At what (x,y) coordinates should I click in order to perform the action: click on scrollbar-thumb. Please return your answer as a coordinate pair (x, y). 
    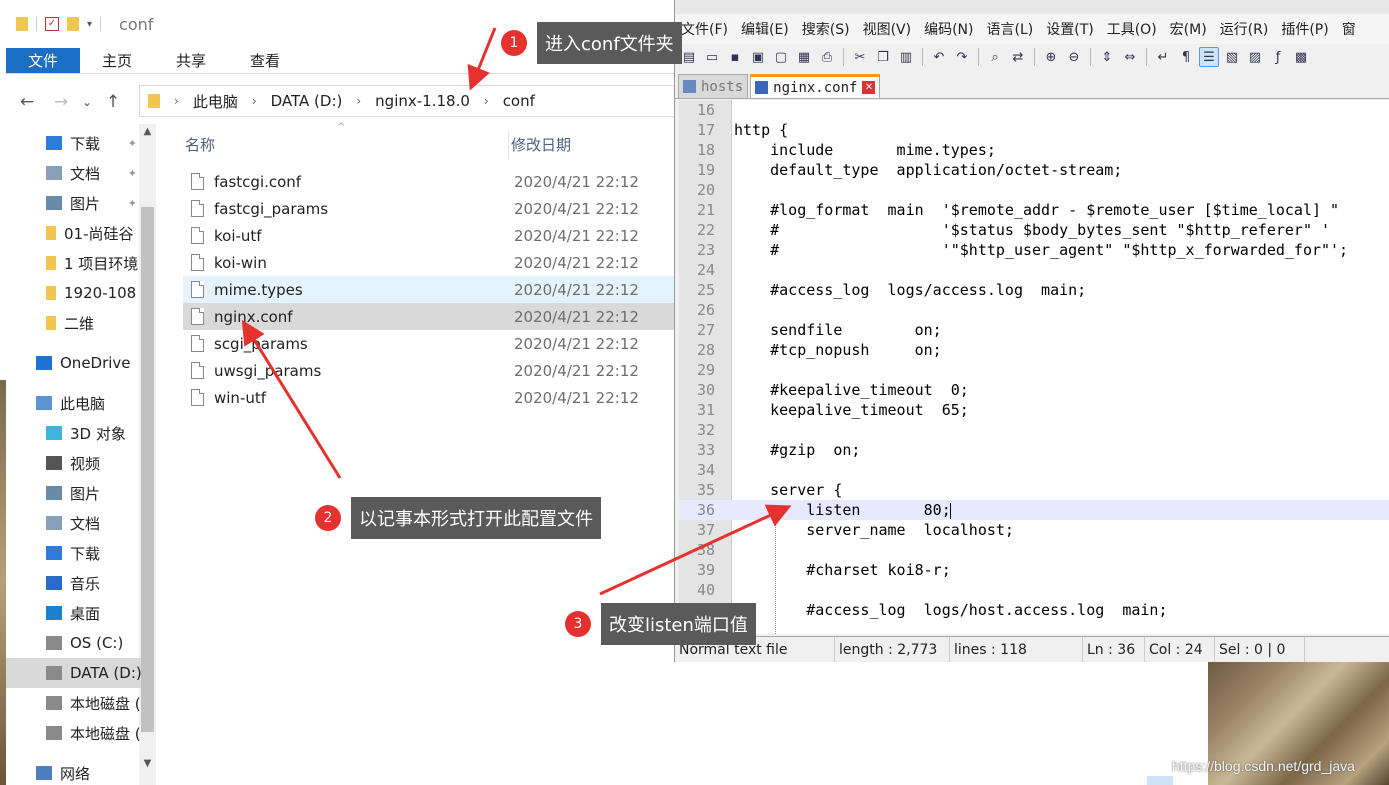
    Looking at the image, I should click on (147, 469).